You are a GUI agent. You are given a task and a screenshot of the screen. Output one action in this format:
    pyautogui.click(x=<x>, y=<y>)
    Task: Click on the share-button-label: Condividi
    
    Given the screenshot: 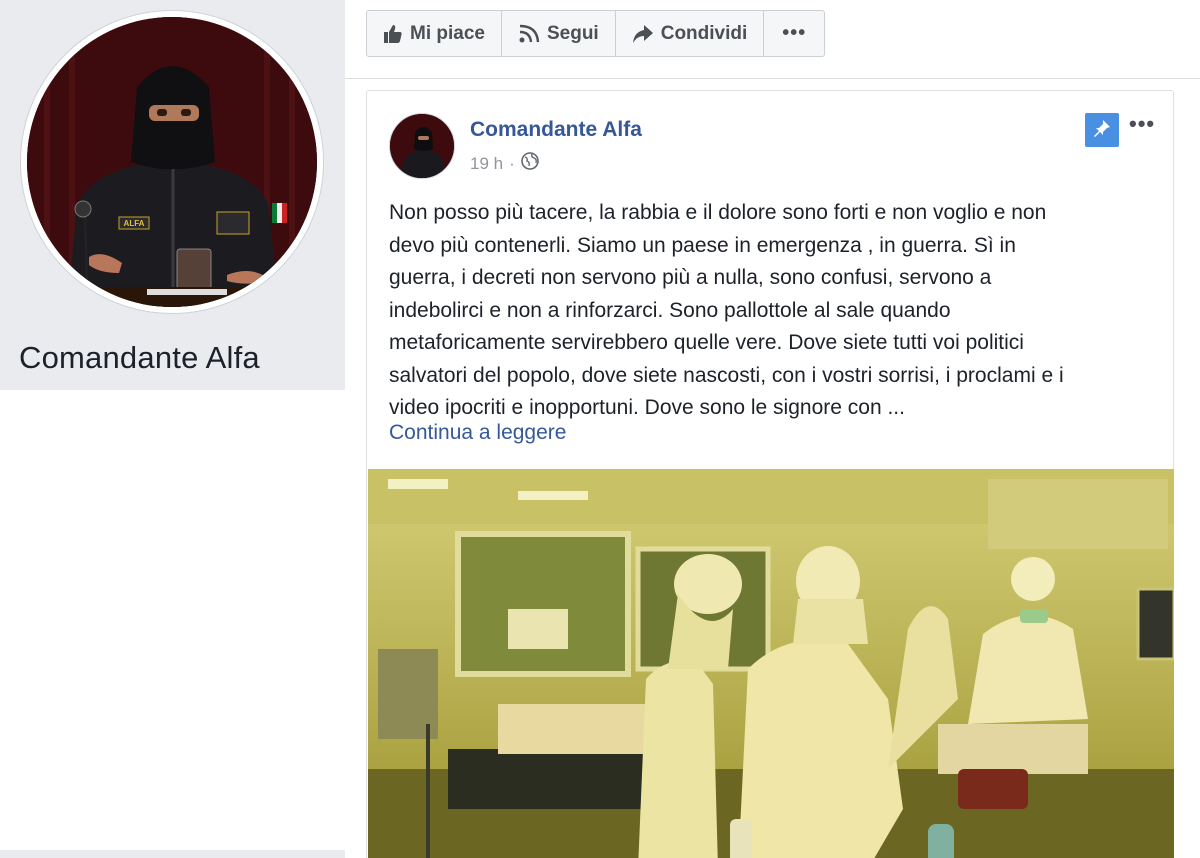 What is the action you would take?
    pyautogui.click(x=704, y=33)
    